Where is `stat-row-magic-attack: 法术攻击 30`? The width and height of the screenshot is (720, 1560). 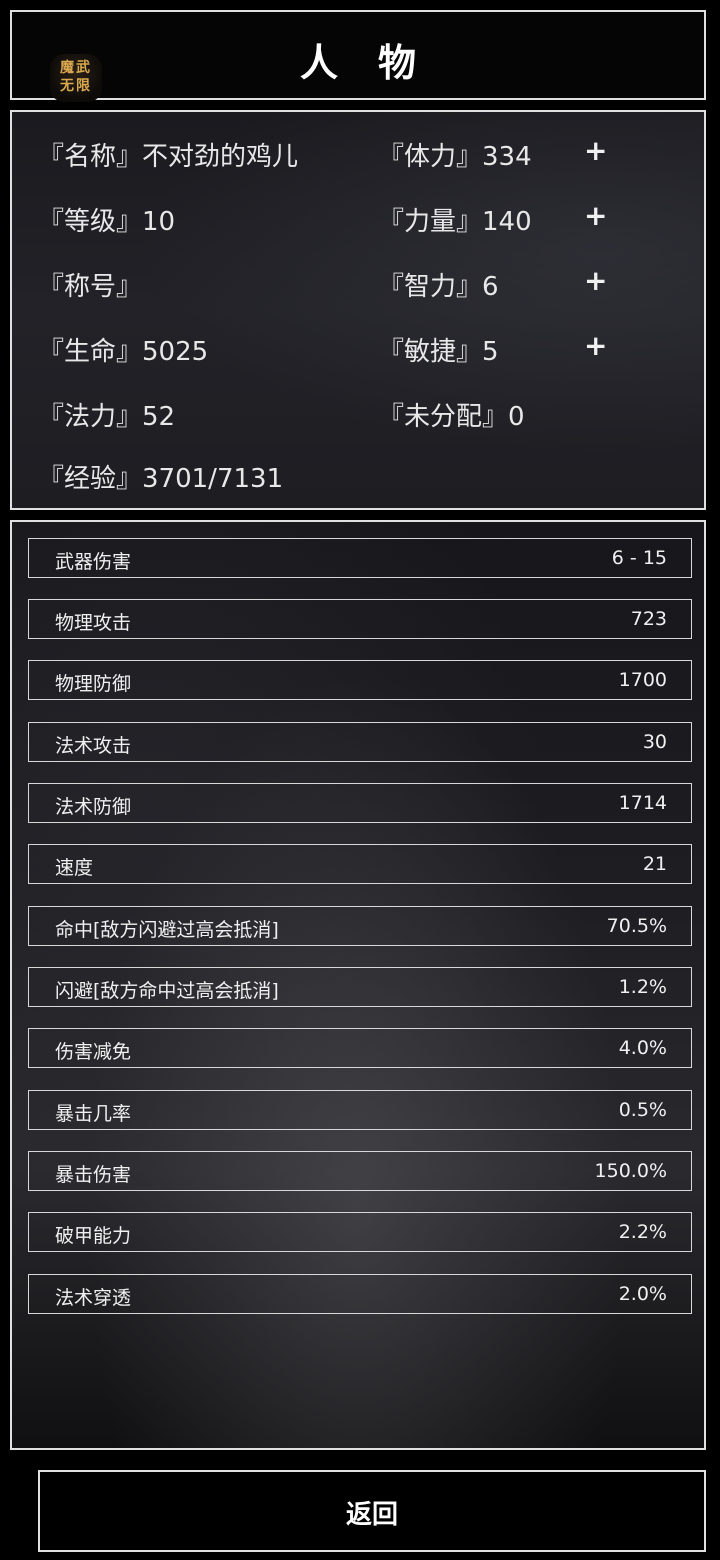
stat-row-magic-attack: 法术攻击 30 is located at coordinates (360, 742).